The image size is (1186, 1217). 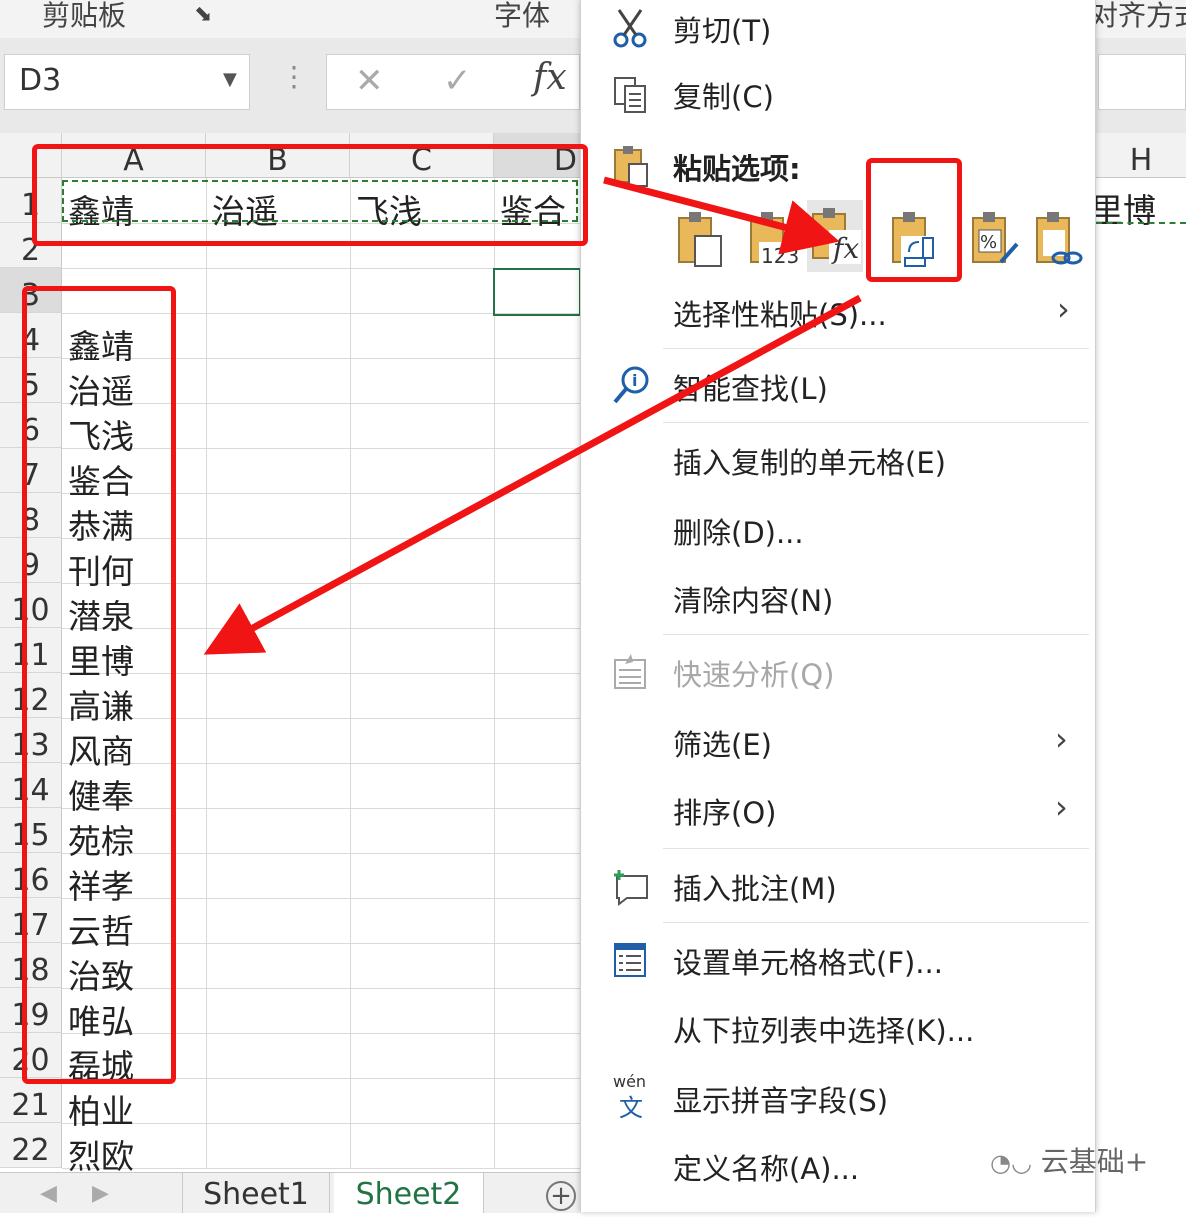 What do you see at coordinates (721, 215) in the screenshot?
I see `arrow-to-transpose` at bounding box center [721, 215].